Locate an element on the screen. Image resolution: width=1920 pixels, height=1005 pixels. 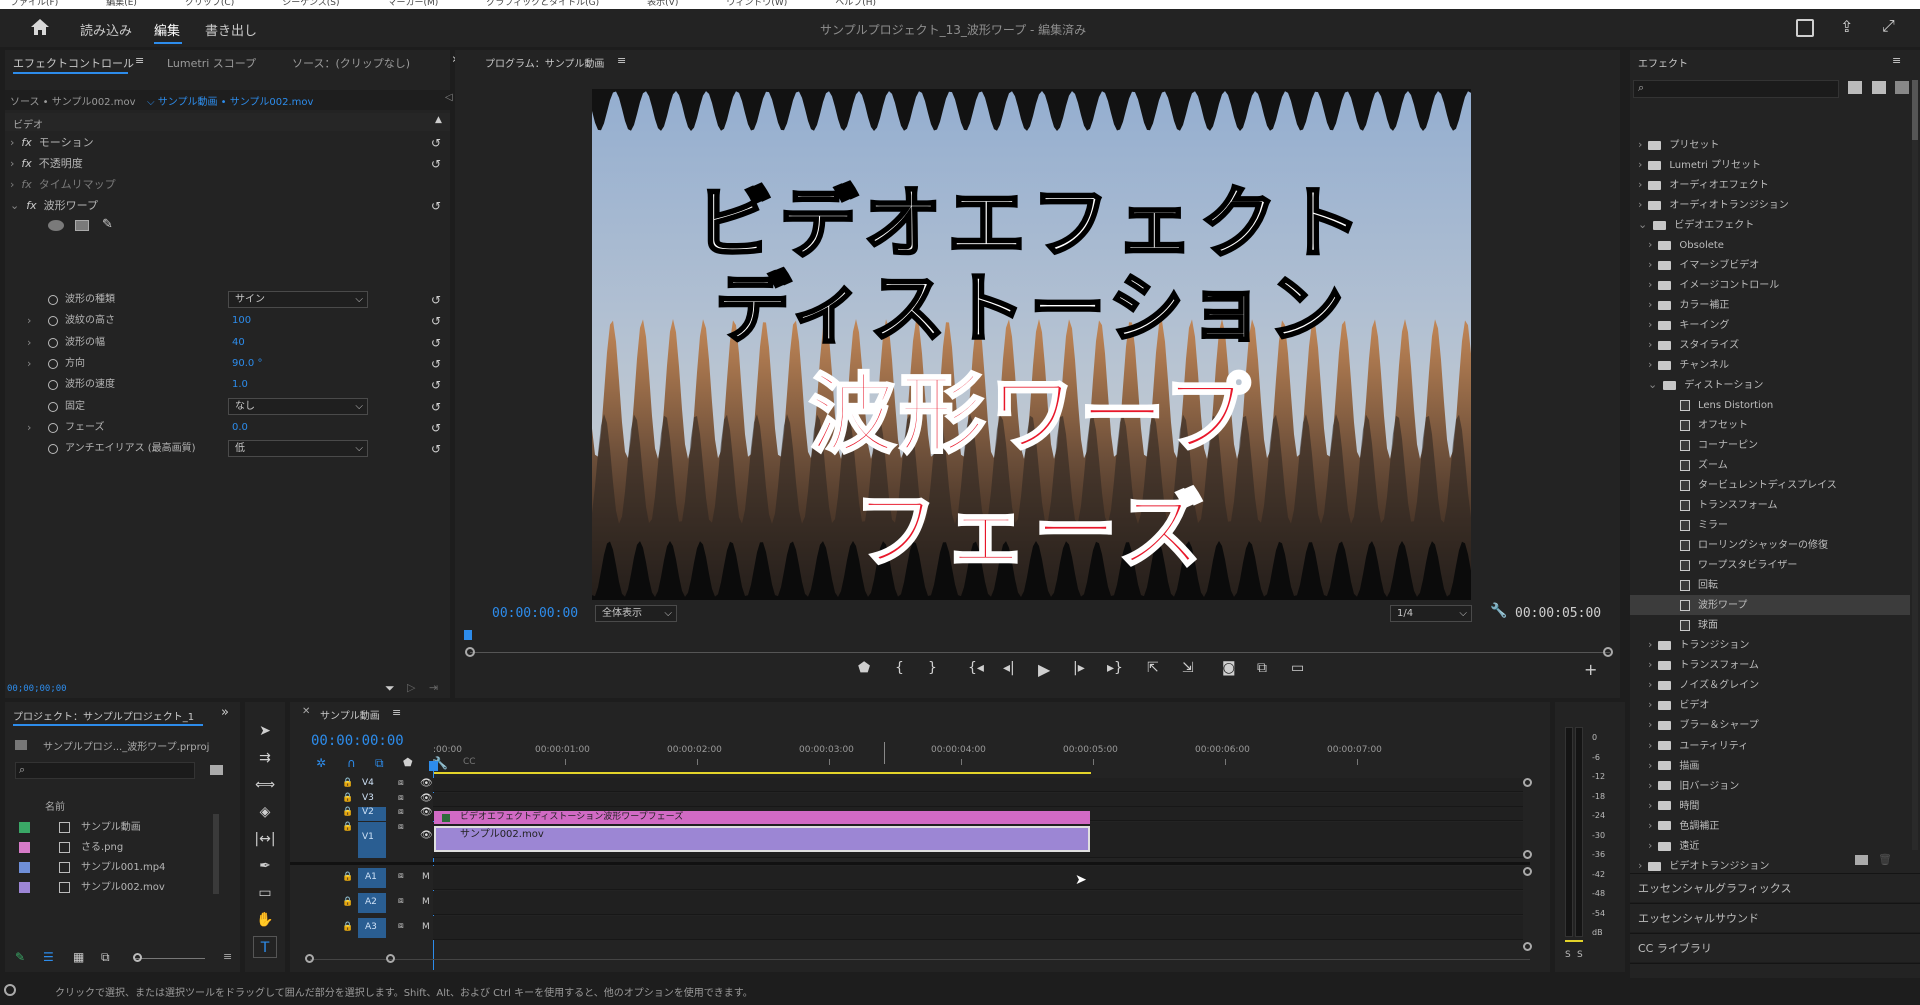
write-on-icon: ✎ is located at coordinates (20, 957).